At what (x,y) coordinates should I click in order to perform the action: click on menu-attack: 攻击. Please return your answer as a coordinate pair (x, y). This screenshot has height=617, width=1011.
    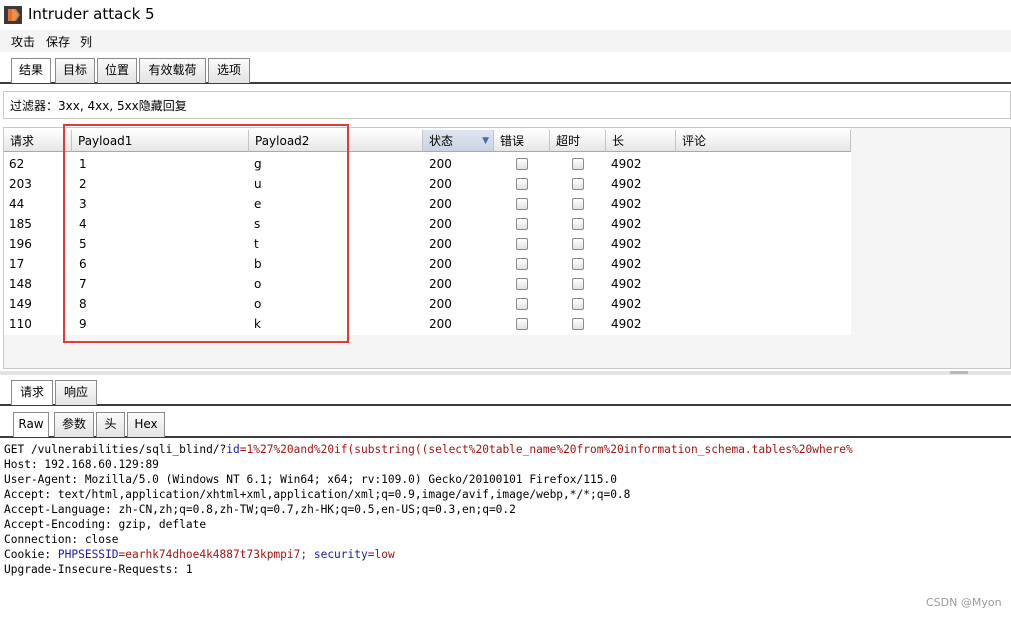
    Looking at the image, I should click on (23, 41).